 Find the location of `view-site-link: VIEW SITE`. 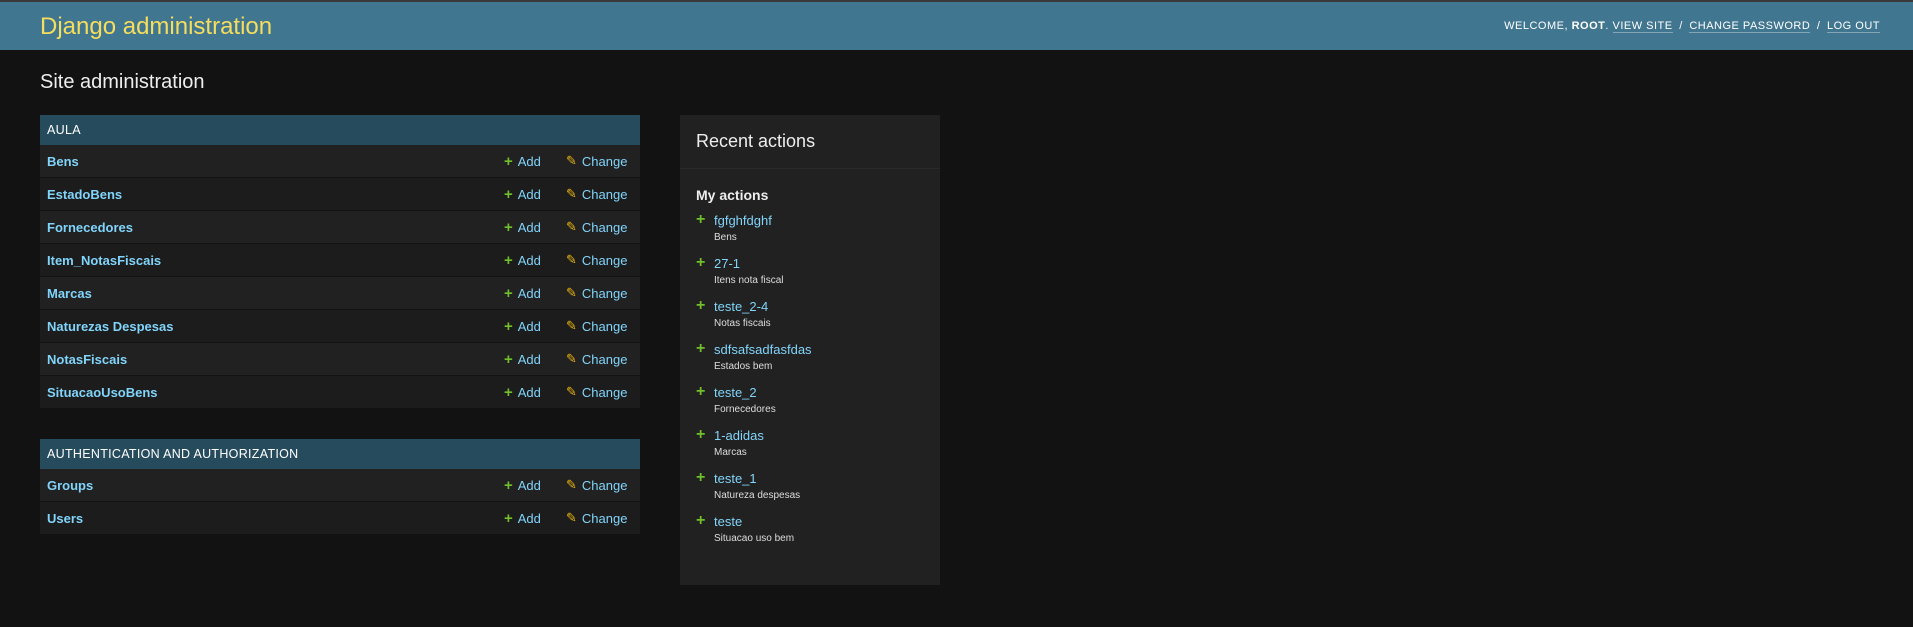

view-site-link: VIEW SITE is located at coordinates (1642, 26).